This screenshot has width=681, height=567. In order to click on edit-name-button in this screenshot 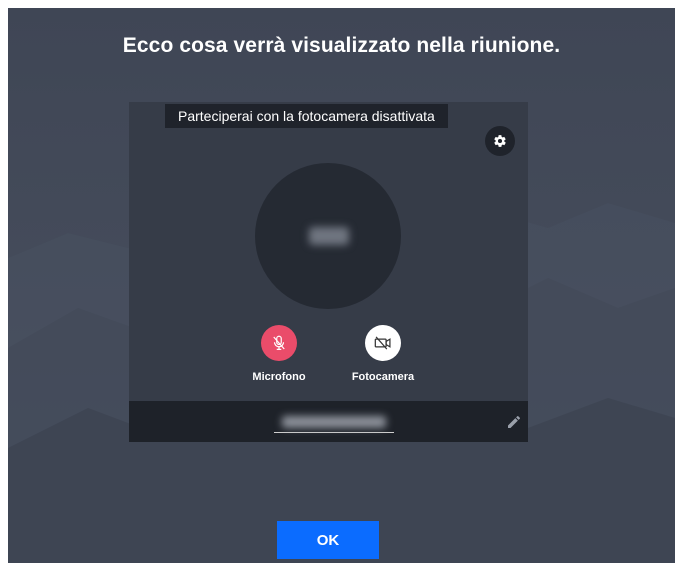, I will do `click(514, 422)`.